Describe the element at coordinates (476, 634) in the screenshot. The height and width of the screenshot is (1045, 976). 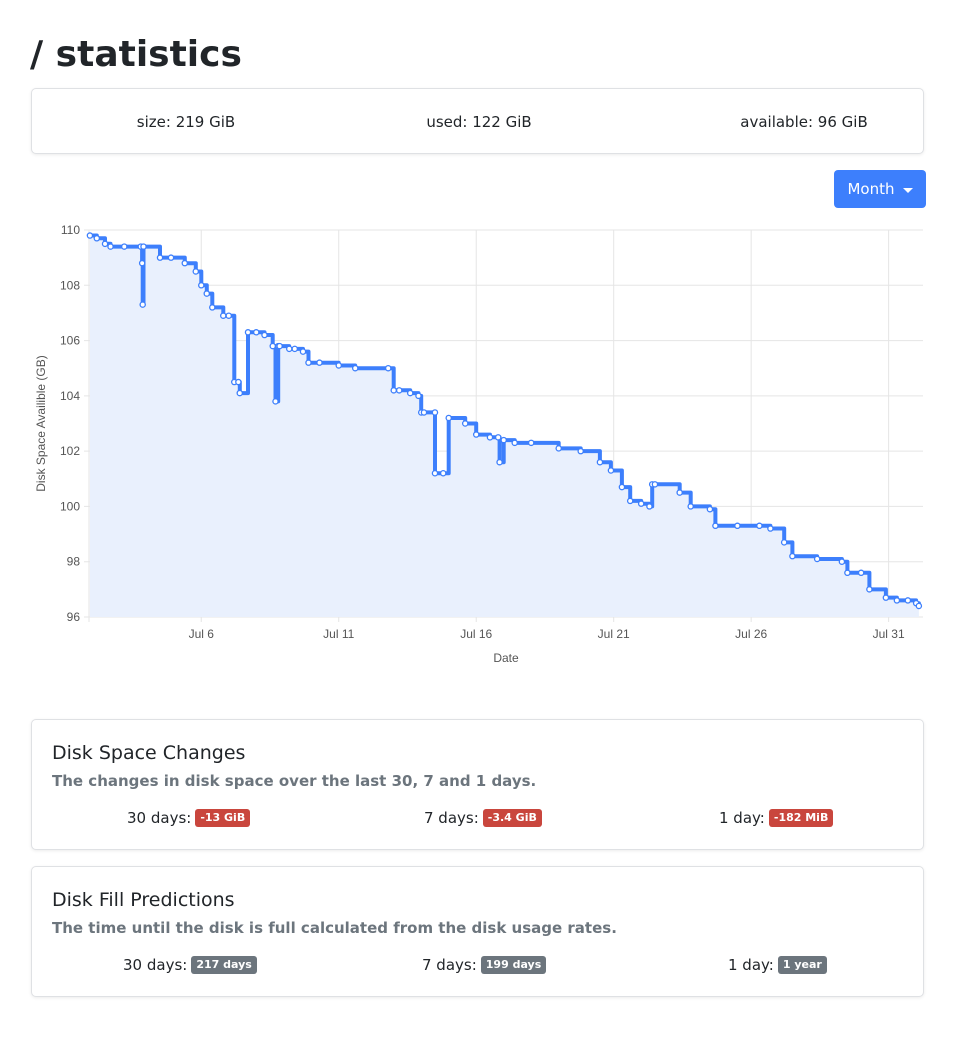
I see `x-tick-label: Jul 16` at that location.